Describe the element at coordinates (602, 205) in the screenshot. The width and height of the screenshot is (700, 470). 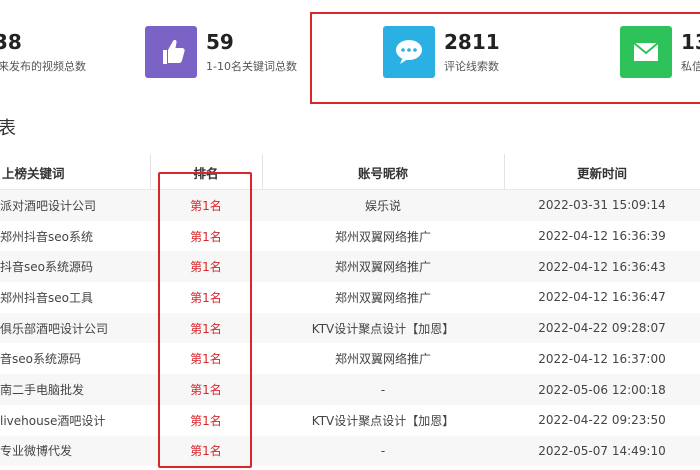
I see `cell-time: 2022-03-31 15:09:14` at that location.